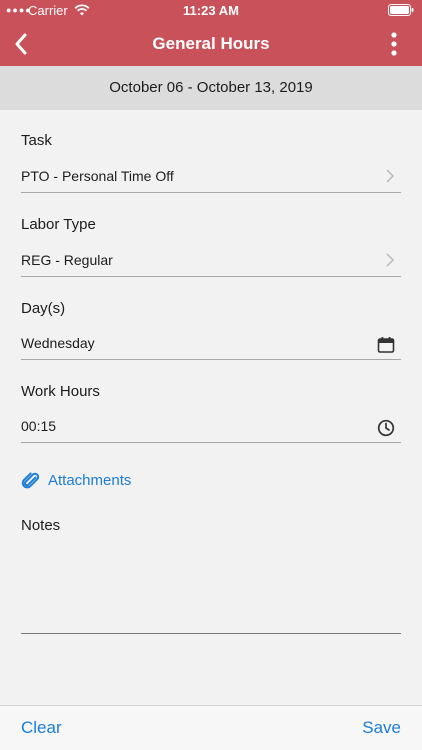 The image size is (422, 750). I want to click on days-label: Day(s), so click(43, 308).